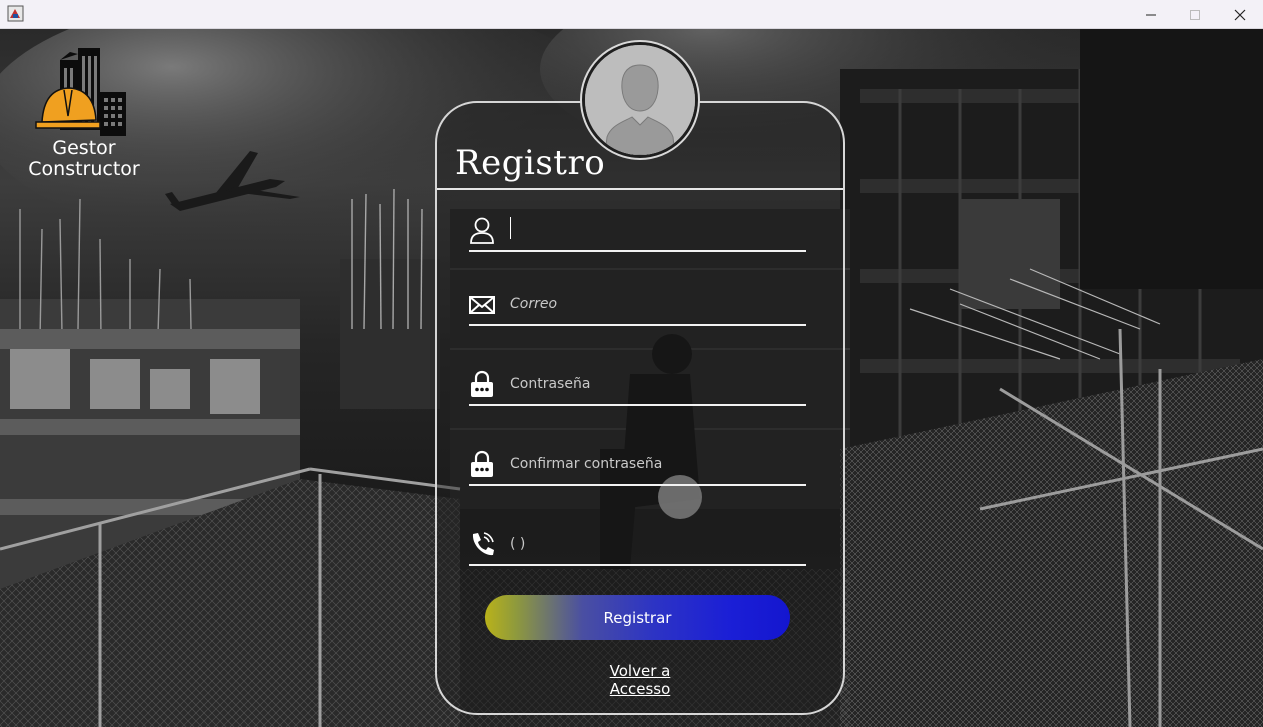  Describe the element at coordinates (84, 169) in the screenshot. I see `logo-line-2: Constructor` at that location.